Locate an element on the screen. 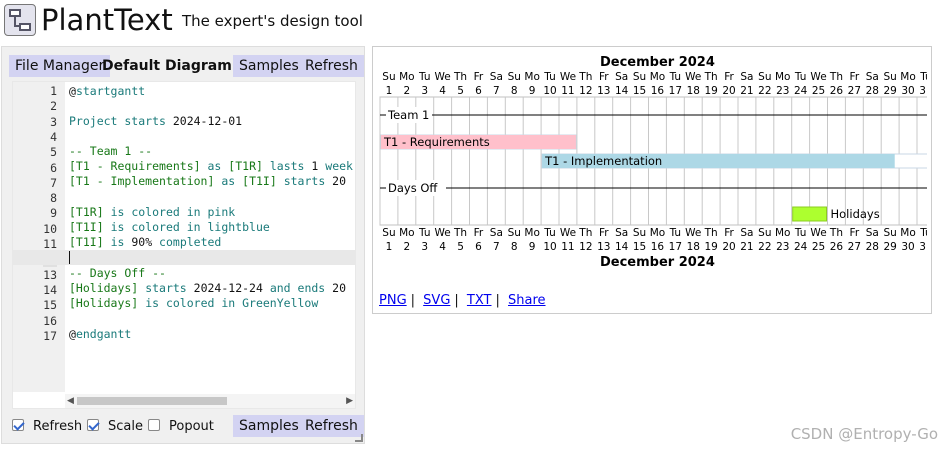 Image resolution: width=942 pixels, height=450 pixels. planttext-logo-icon is located at coordinates (20, 20).